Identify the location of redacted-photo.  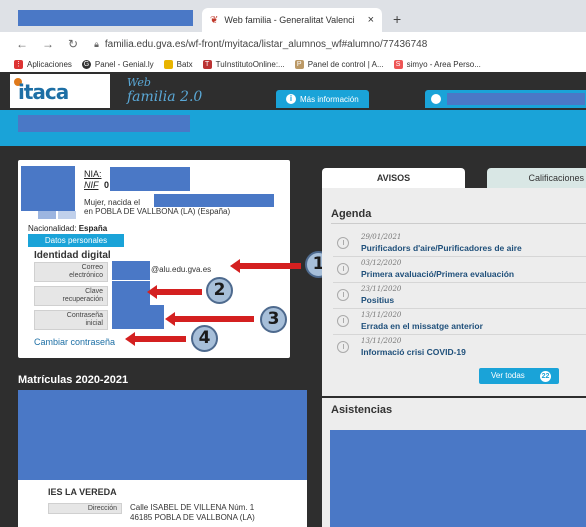
(48, 188).